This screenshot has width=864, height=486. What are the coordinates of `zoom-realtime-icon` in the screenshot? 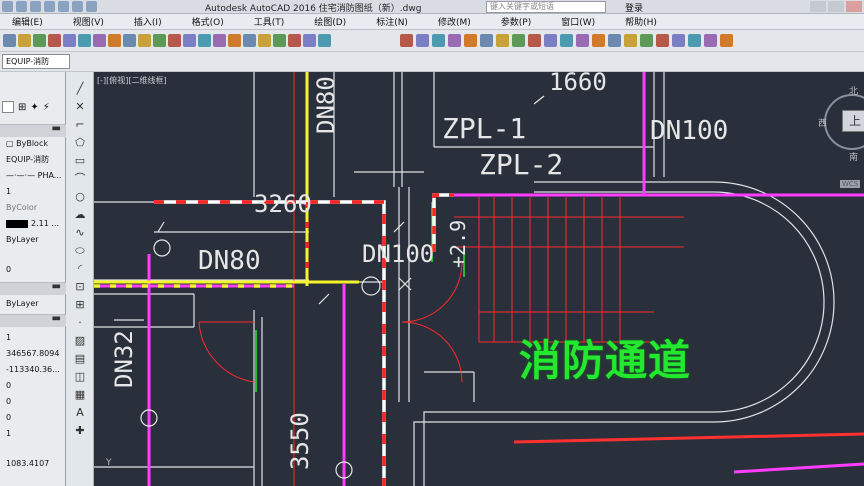 It's located at (204, 40).